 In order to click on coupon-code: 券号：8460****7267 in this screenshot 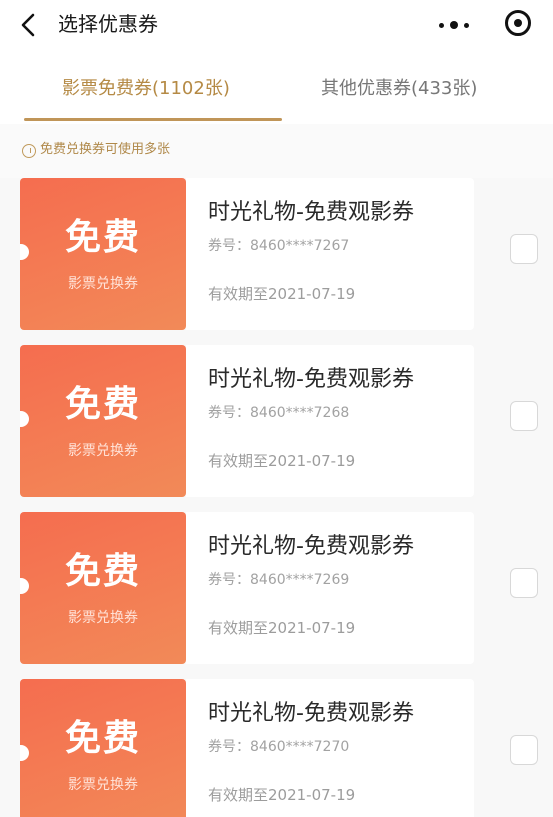, I will do `click(279, 246)`.